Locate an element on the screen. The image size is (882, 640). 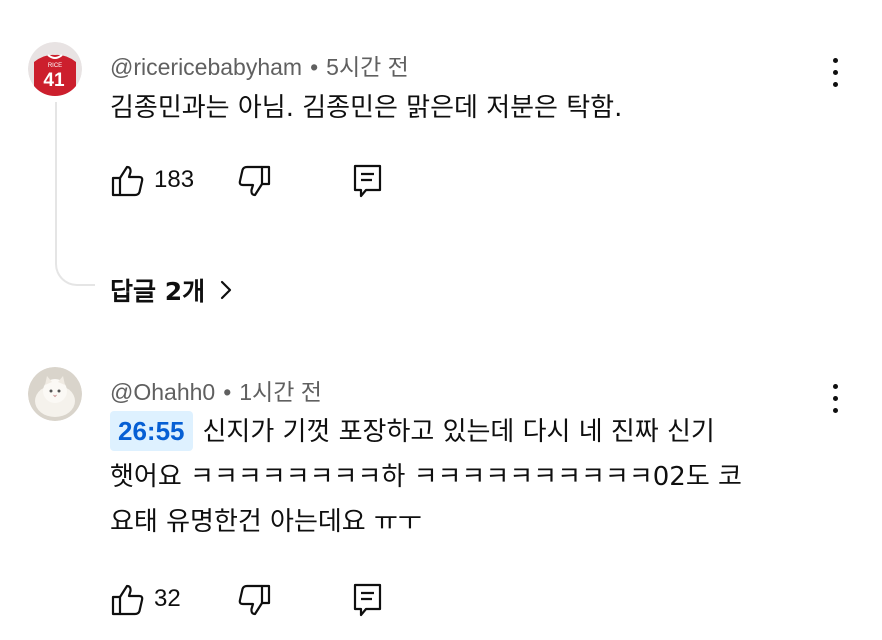
view-replies-button: 답글 2개 is located at coordinates (171, 290).